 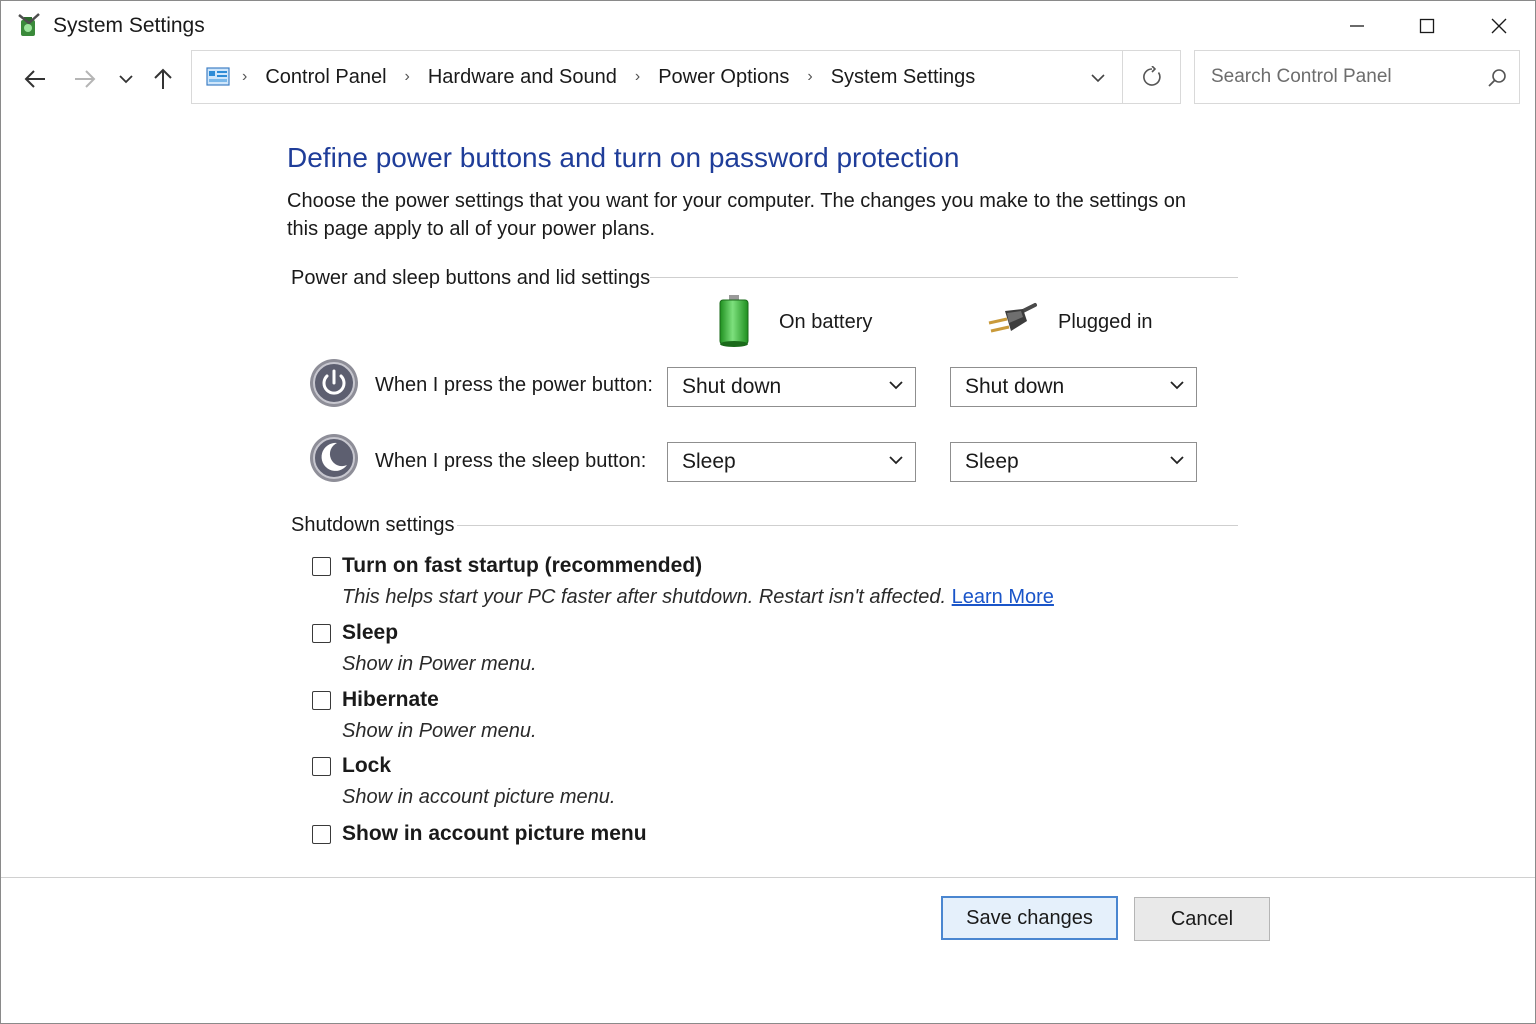 I want to click on minimize-icon, so click(x=1357, y=26).